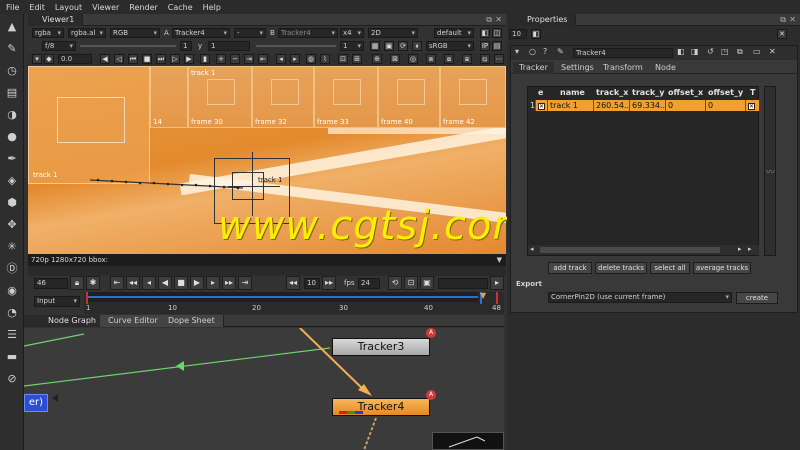 The height and width of the screenshot is (450, 800). Describe the element at coordinates (752, 93) in the screenshot. I see `column-header: T` at that location.